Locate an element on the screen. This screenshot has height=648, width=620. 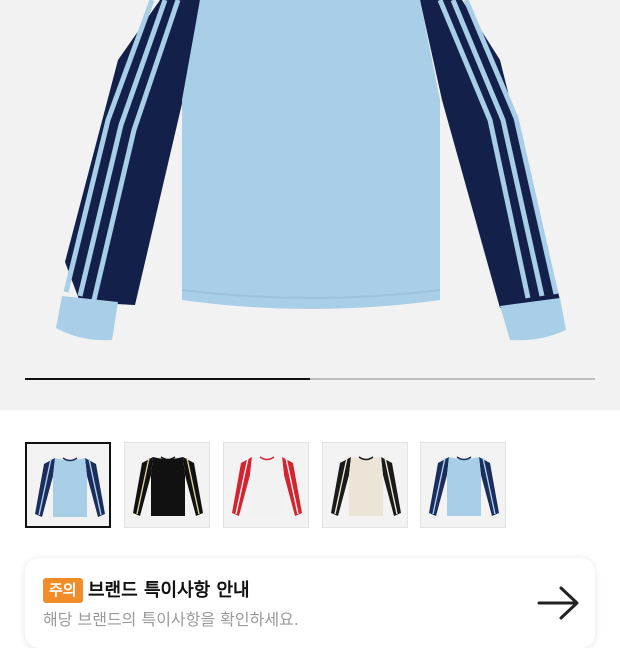
thumbnail-blue-navy is located at coordinates (463, 485).